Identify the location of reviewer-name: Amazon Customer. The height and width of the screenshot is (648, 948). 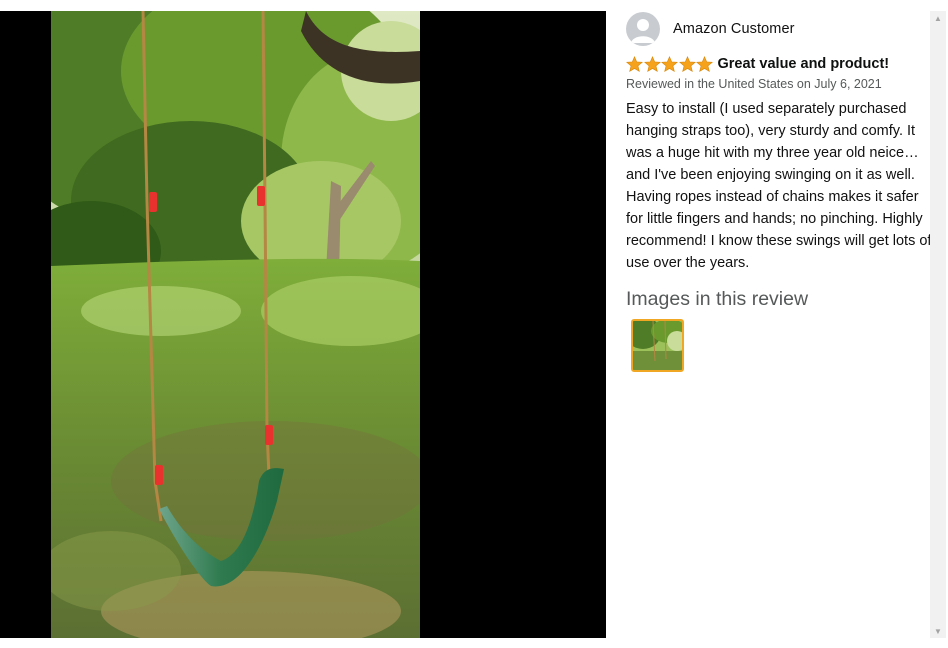
(734, 29).